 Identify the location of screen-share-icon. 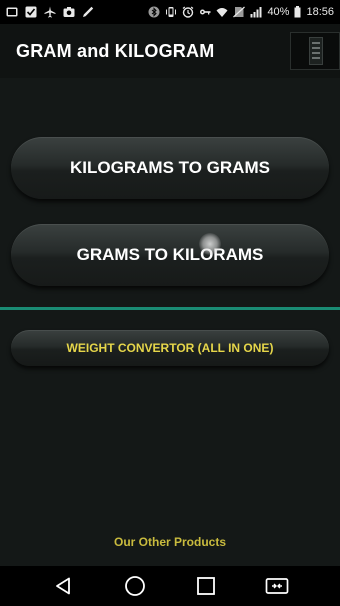
(276, 586).